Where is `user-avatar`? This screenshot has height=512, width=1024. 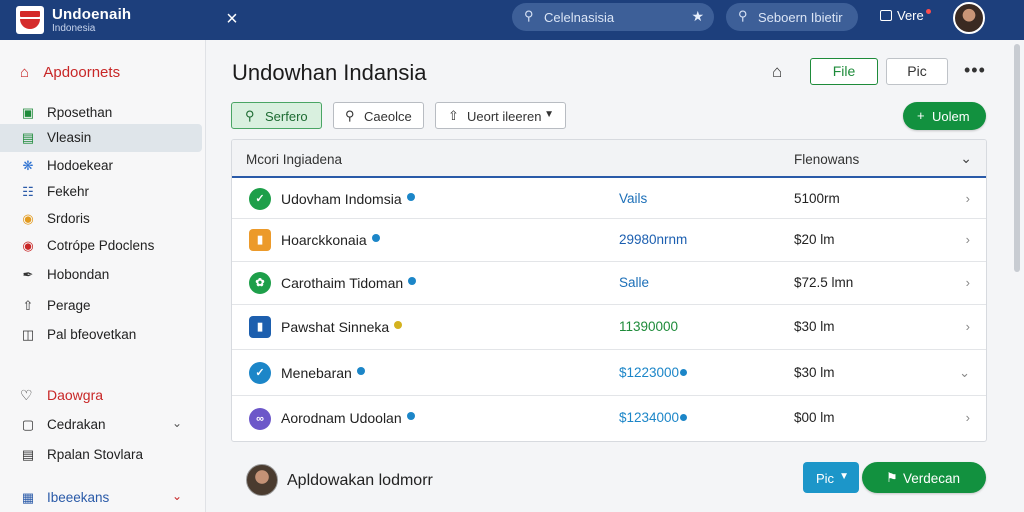 user-avatar is located at coordinates (969, 18).